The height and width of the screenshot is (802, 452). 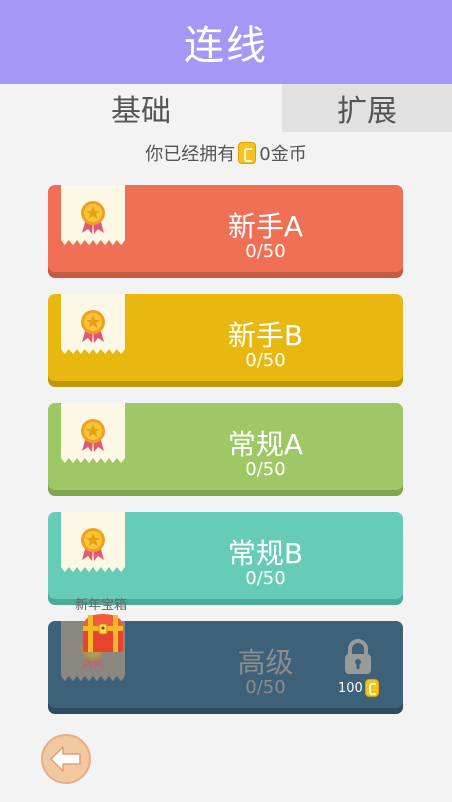 I want to click on level-name: 常规A, so click(x=265, y=444).